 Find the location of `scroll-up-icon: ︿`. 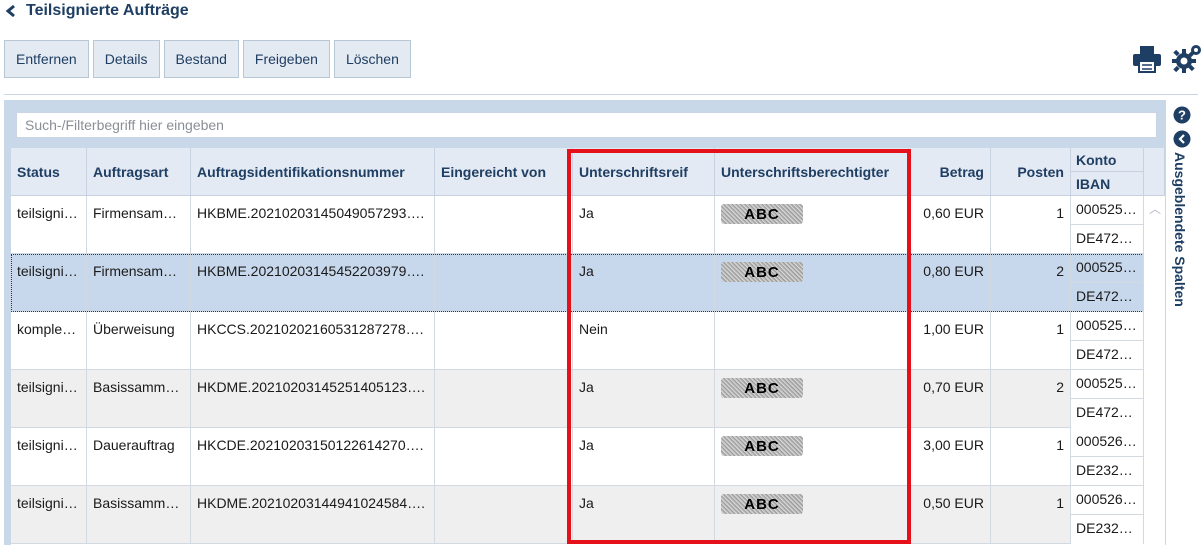

scroll-up-icon: ︿ is located at coordinates (1155, 208).